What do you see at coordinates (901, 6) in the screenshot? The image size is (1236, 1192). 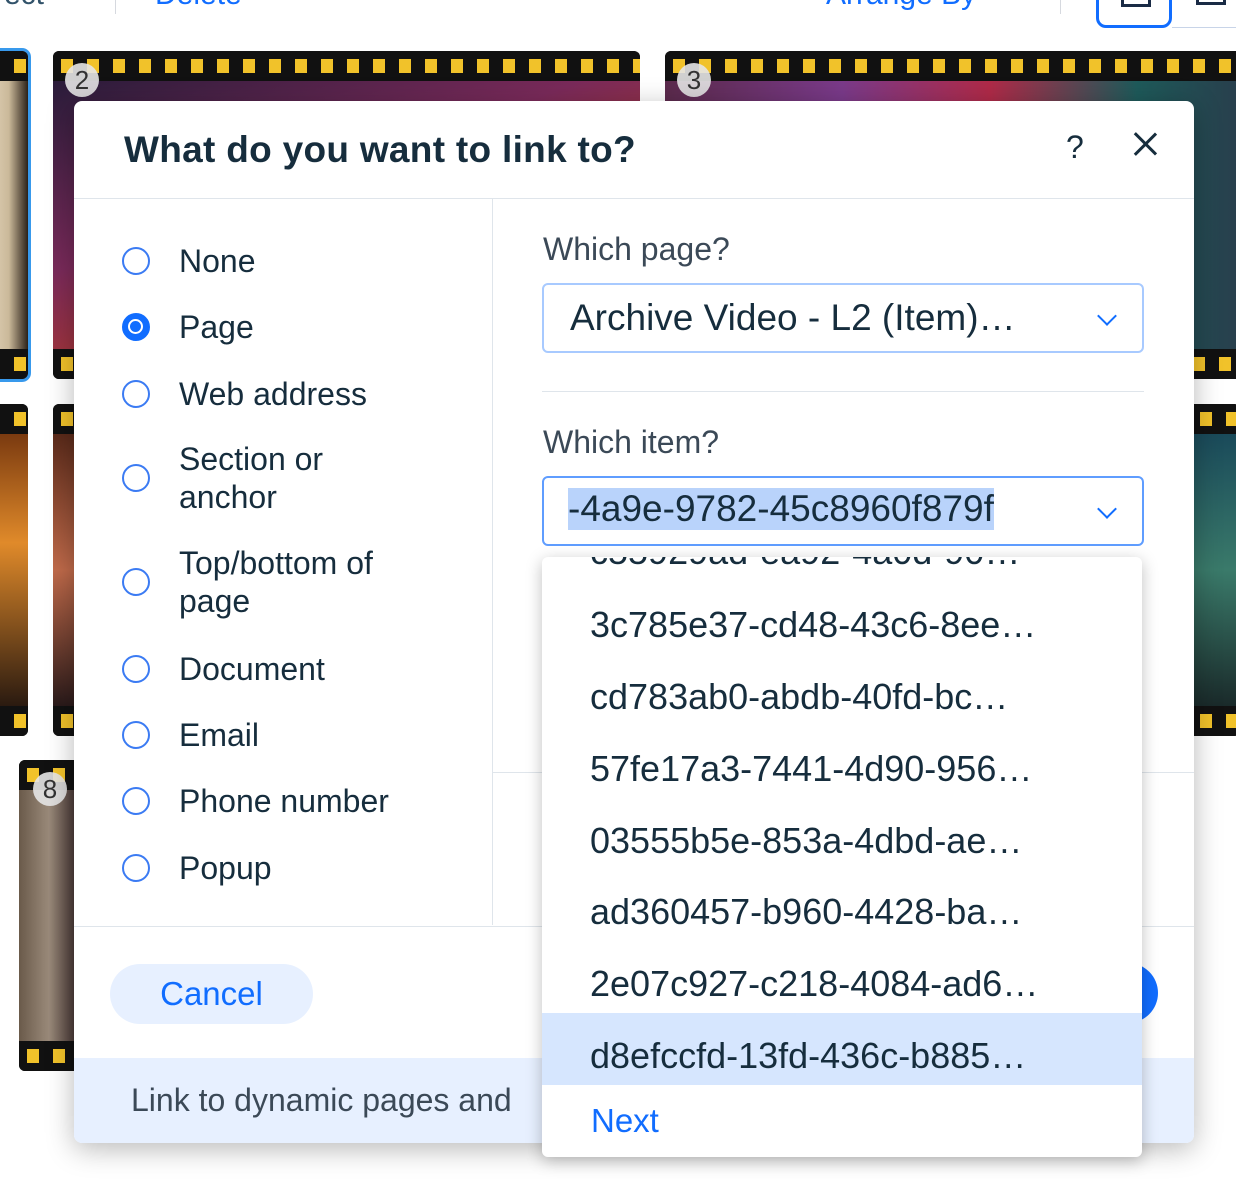 I see `arrange-by-button: Arrange By` at bounding box center [901, 6].